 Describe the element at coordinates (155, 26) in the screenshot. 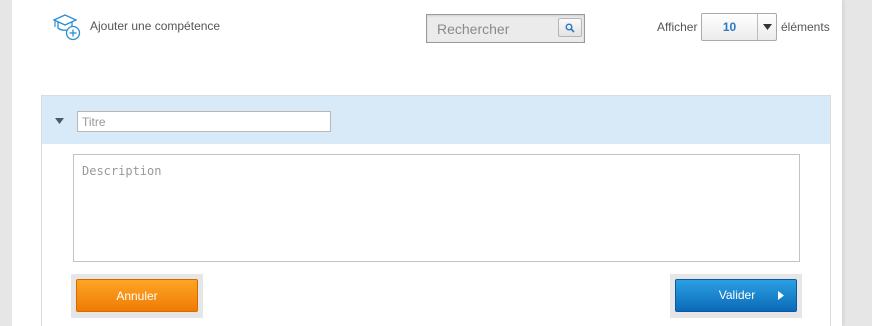

I see `add-skill-label: Ajouter une compétence` at that location.